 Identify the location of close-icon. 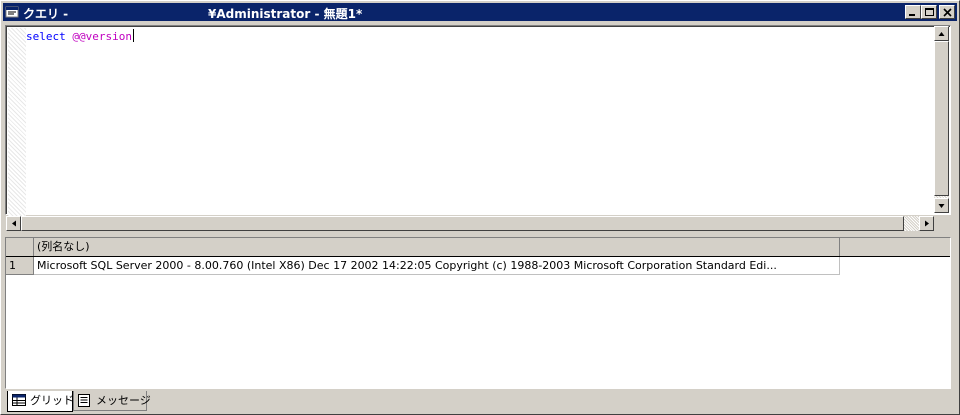
(947, 12).